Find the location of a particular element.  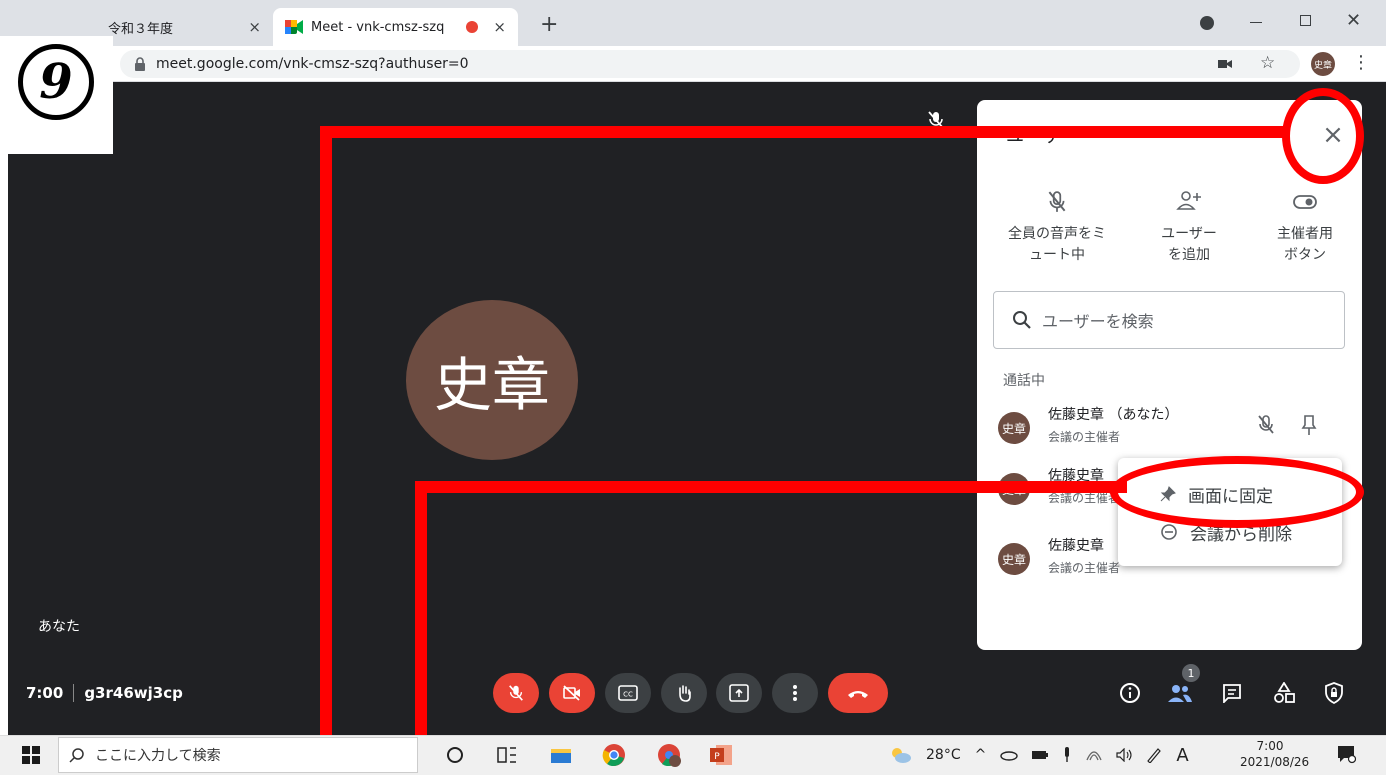

pen-icon is located at coordinates (1154, 755).